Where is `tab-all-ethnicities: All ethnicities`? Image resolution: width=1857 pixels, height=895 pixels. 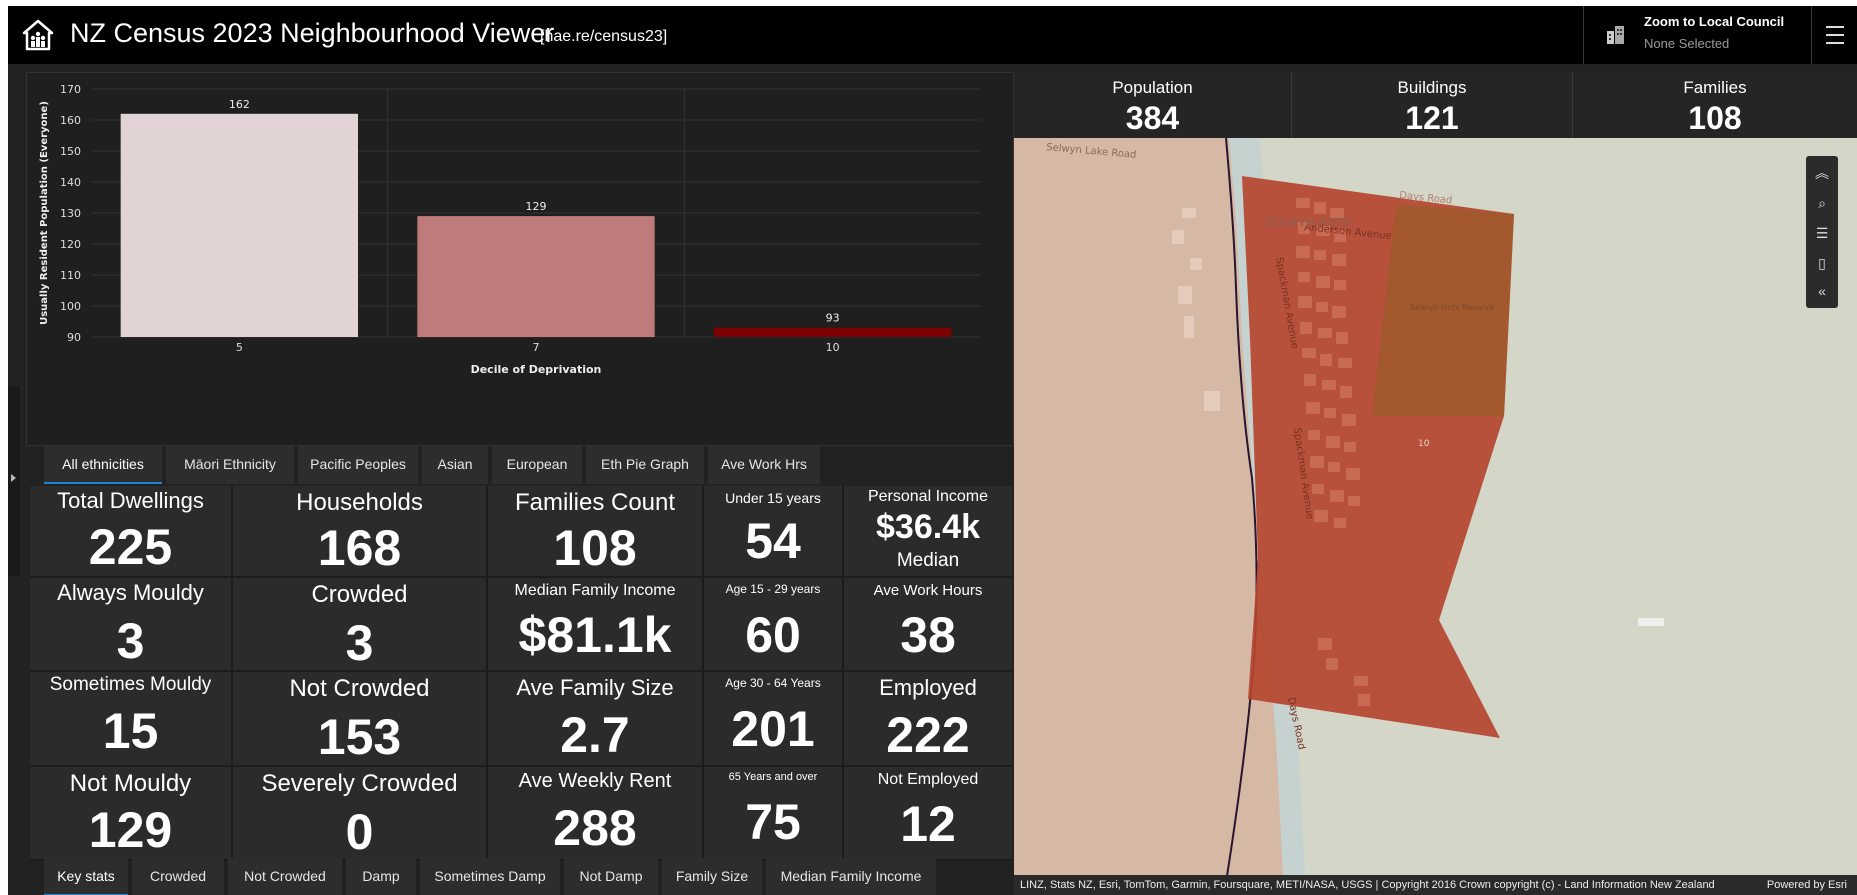 tab-all-ethnicities: All ethnicities is located at coordinates (103, 465).